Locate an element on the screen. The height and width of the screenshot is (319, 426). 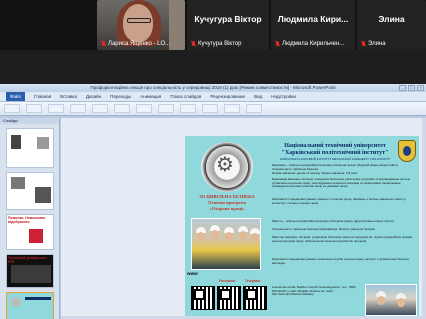
tab-home: Главная is located at coordinates (42, 96).